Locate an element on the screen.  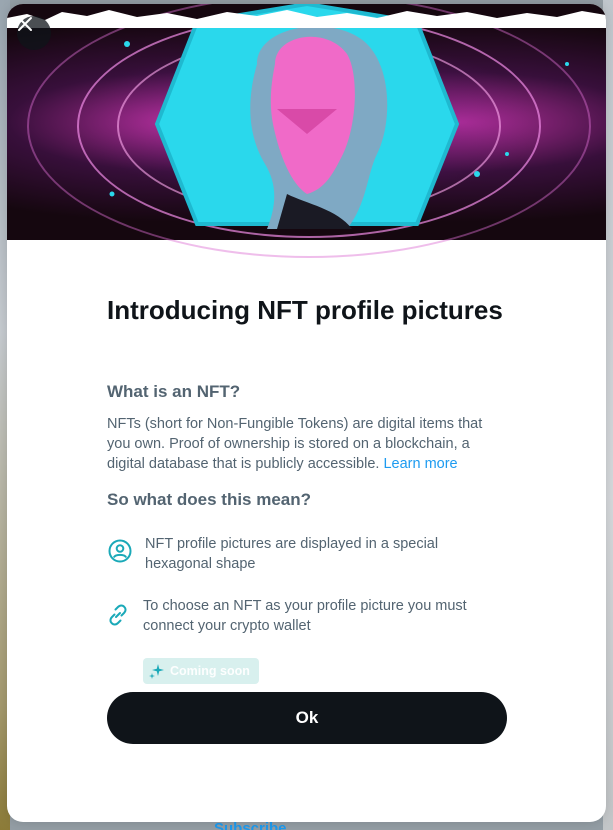
link-icon is located at coordinates (118, 615).